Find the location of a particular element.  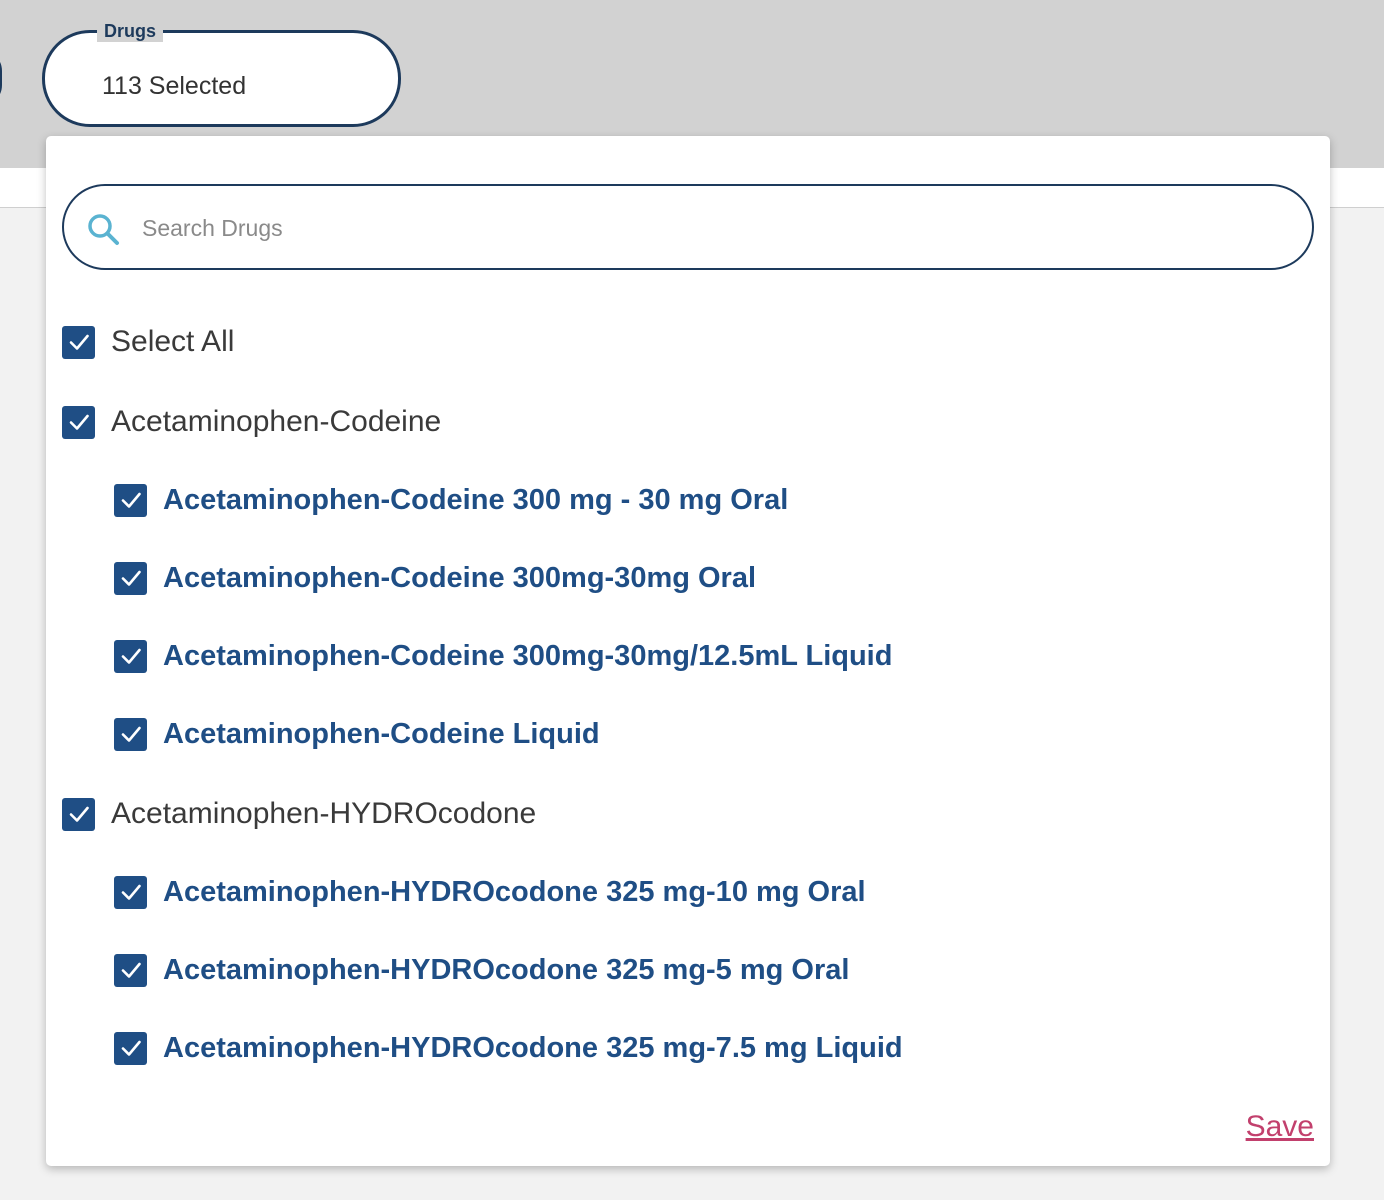

group-label: Acetaminophen-HYDROcodone is located at coordinates (324, 813).